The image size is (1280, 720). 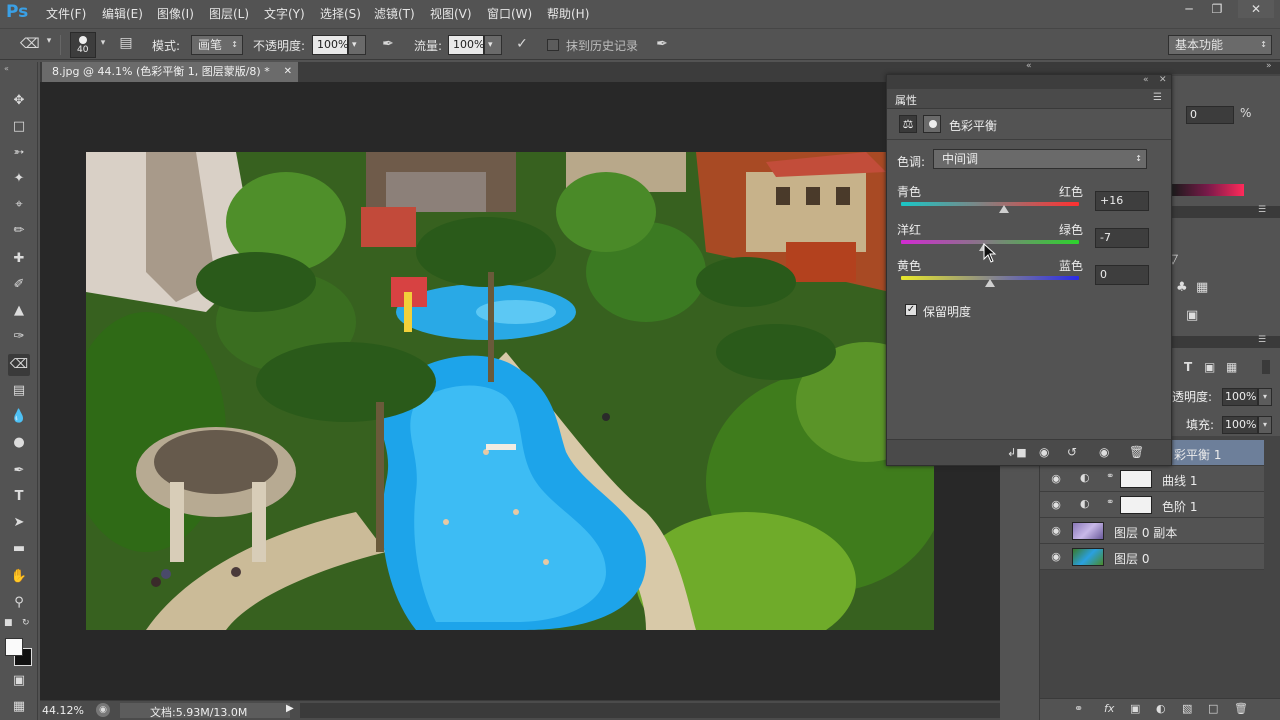 I want to click on menu-layer: 图层(L), so click(x=229, y=13).